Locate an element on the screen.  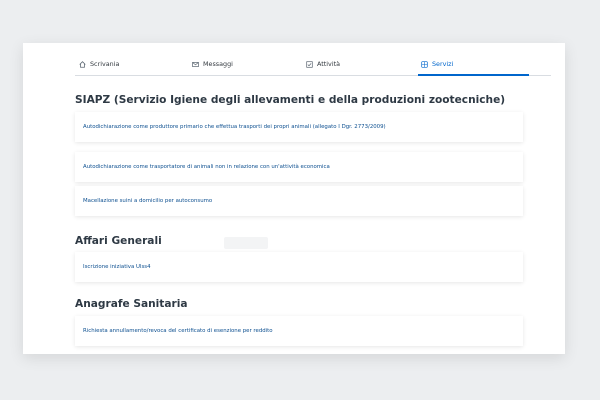
section-title-anagrafe-sanitaria: Anagrafe Sanitaria is located at coordinates (131, 304).